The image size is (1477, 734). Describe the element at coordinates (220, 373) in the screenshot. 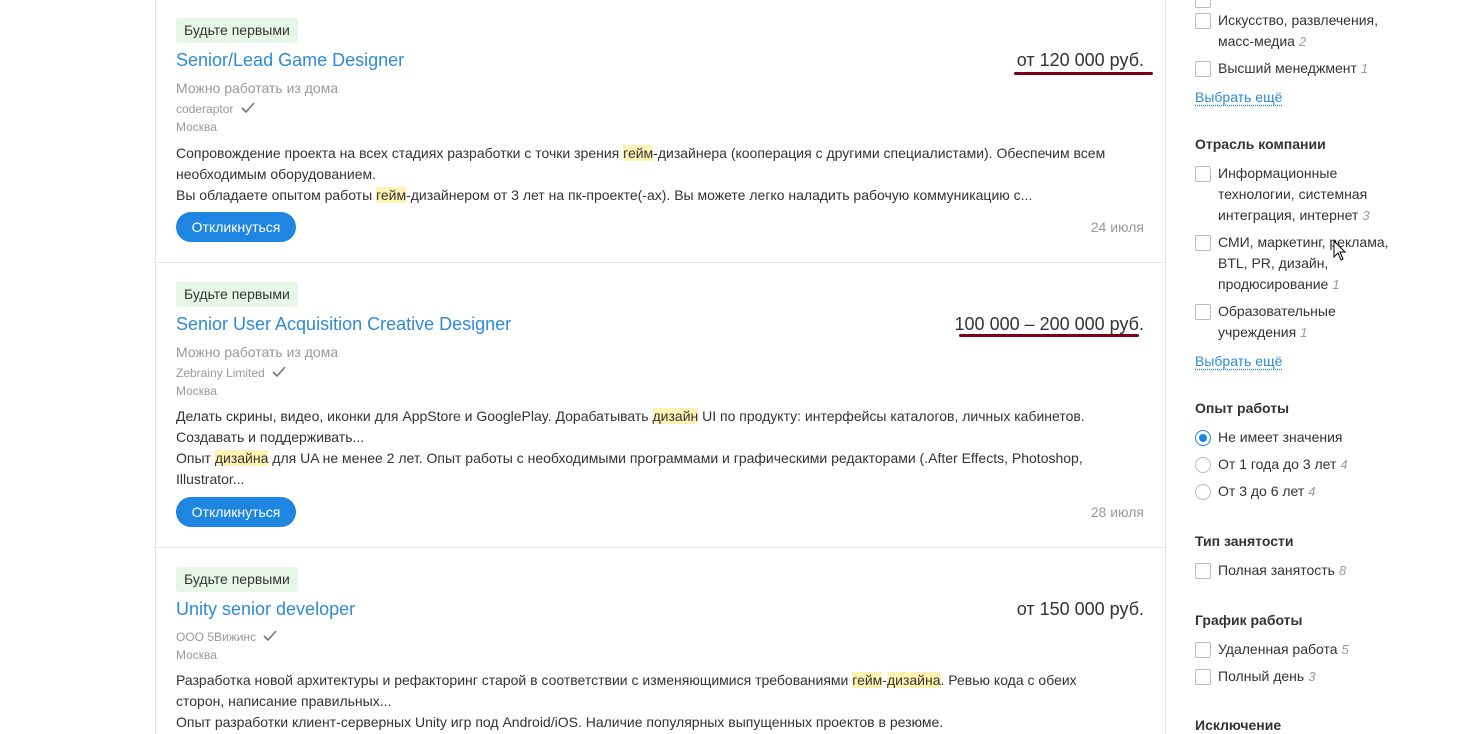

I see `company-link: Zebrainy Limited` at that location.